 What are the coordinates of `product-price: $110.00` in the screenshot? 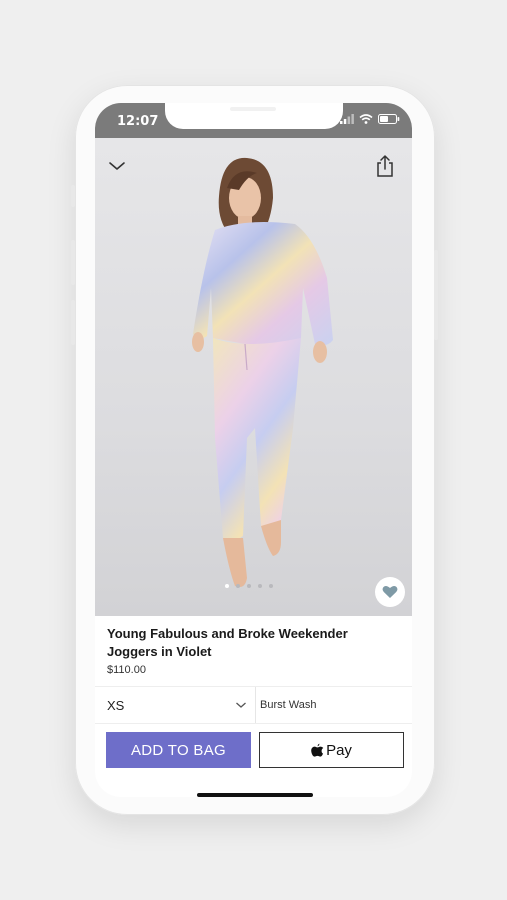 It's located at (126, 670).